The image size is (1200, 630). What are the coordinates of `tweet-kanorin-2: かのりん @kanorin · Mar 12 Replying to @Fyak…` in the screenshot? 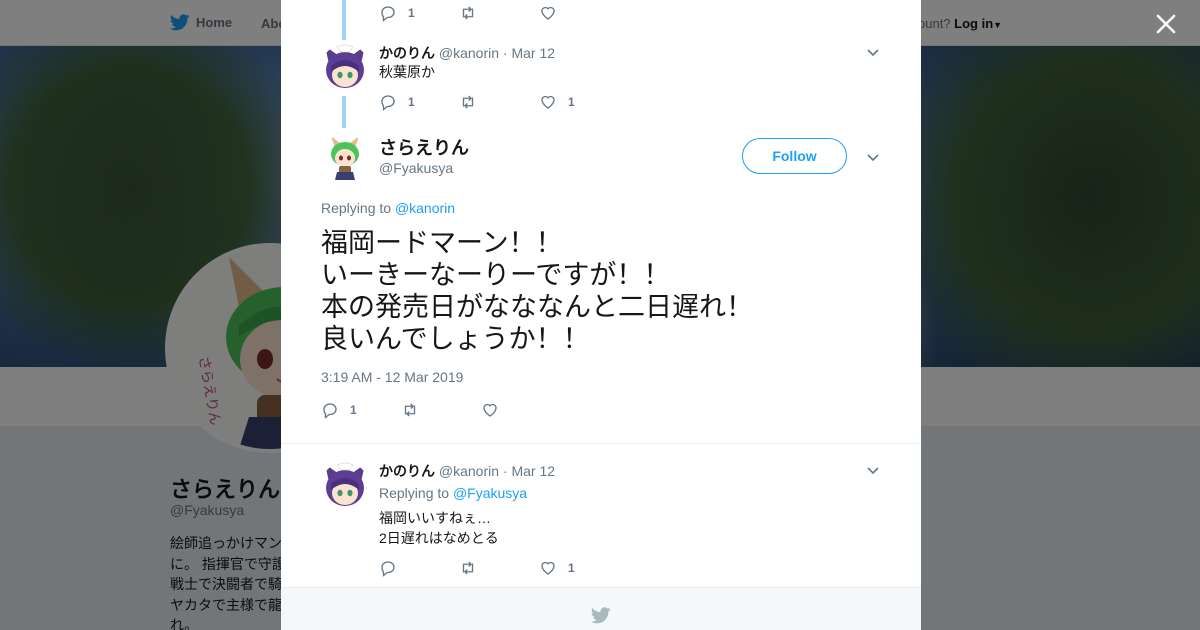 It's located at (601, 520).